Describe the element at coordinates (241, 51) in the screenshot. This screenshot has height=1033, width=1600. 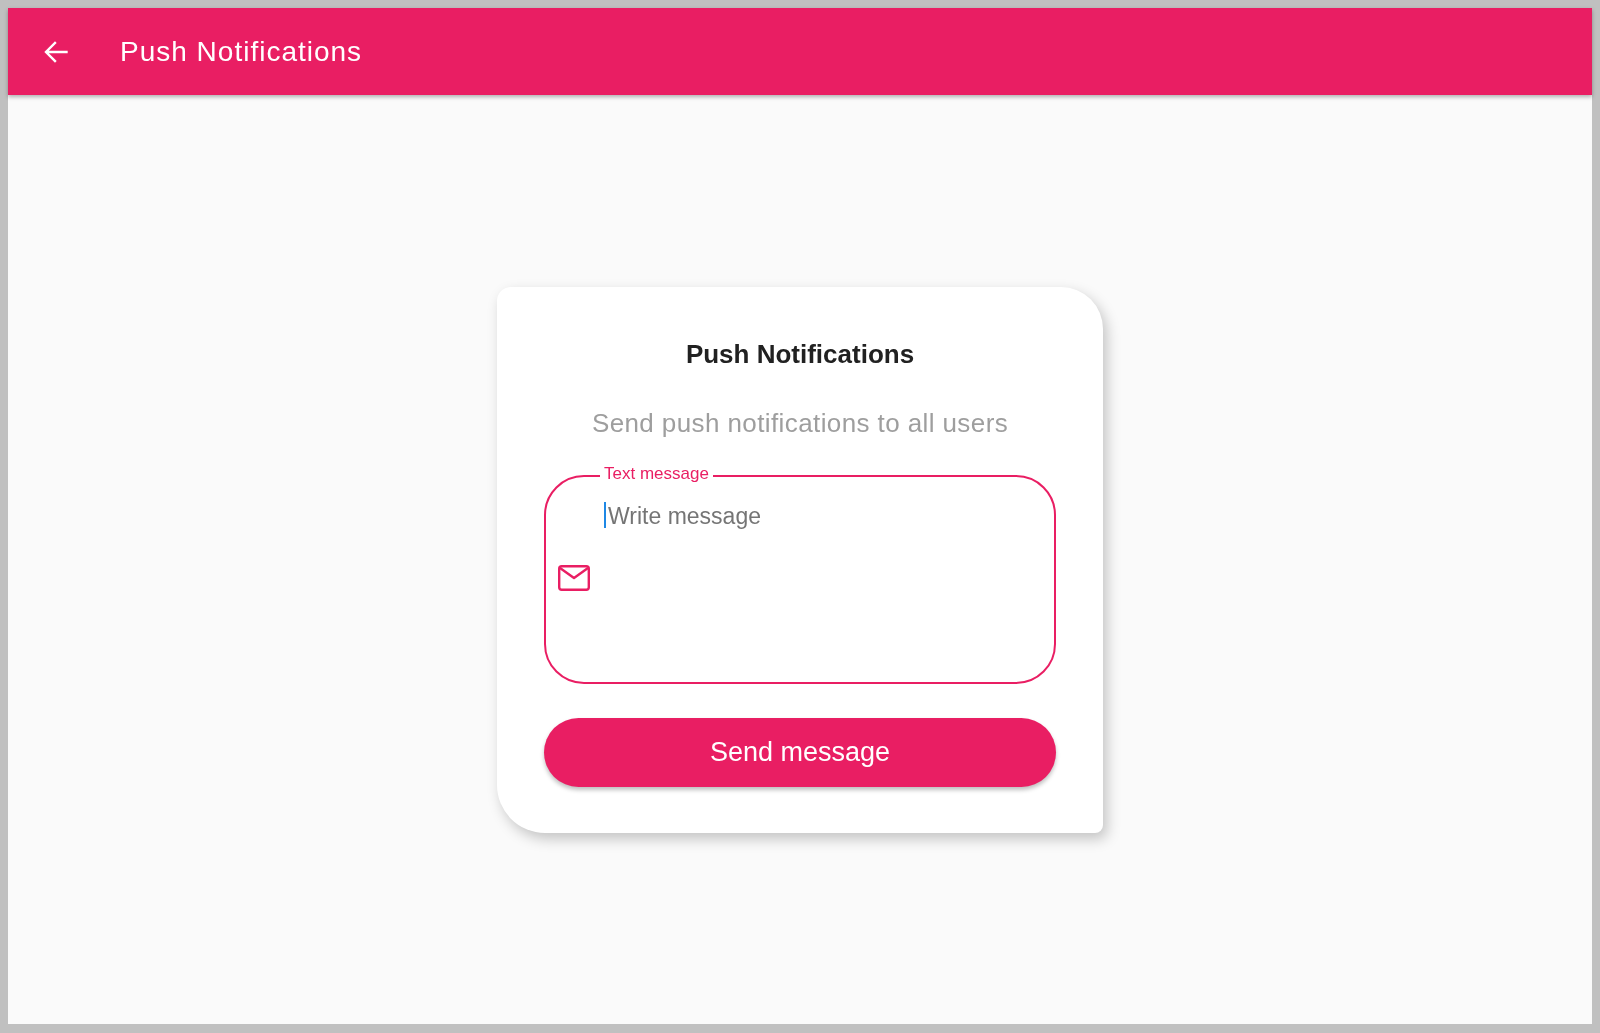
I see `app-bar-title: Push Notifications` at that location.